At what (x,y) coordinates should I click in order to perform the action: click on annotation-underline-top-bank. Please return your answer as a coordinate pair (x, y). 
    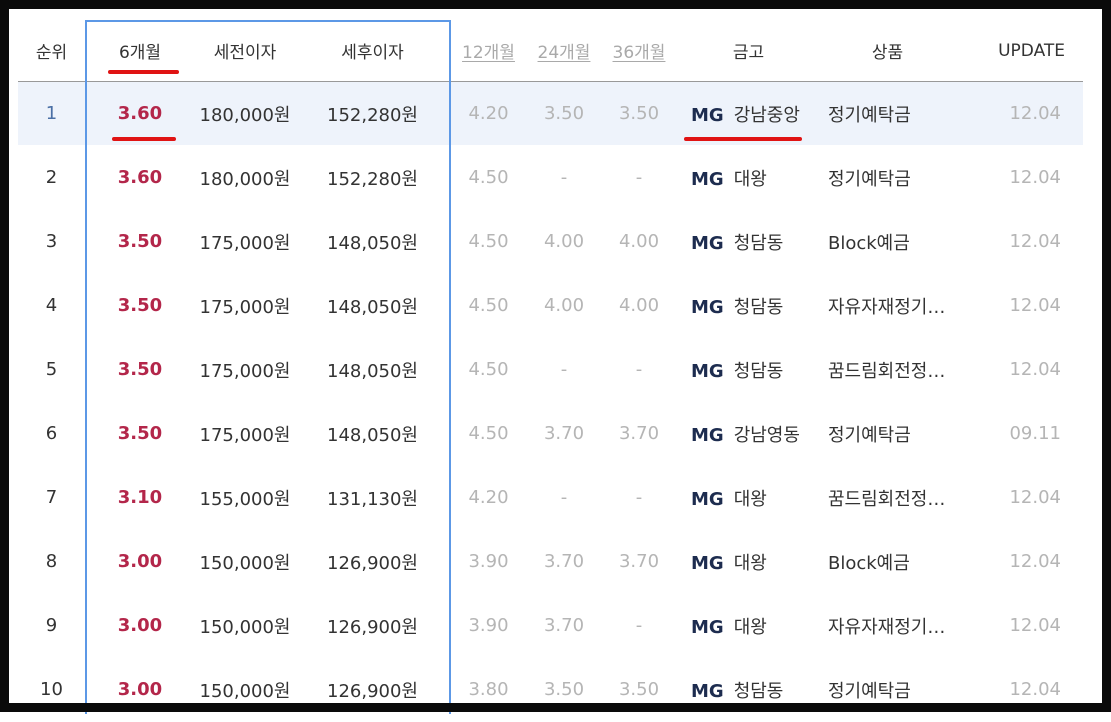
    Looking at the image, I should click on (743, 139).